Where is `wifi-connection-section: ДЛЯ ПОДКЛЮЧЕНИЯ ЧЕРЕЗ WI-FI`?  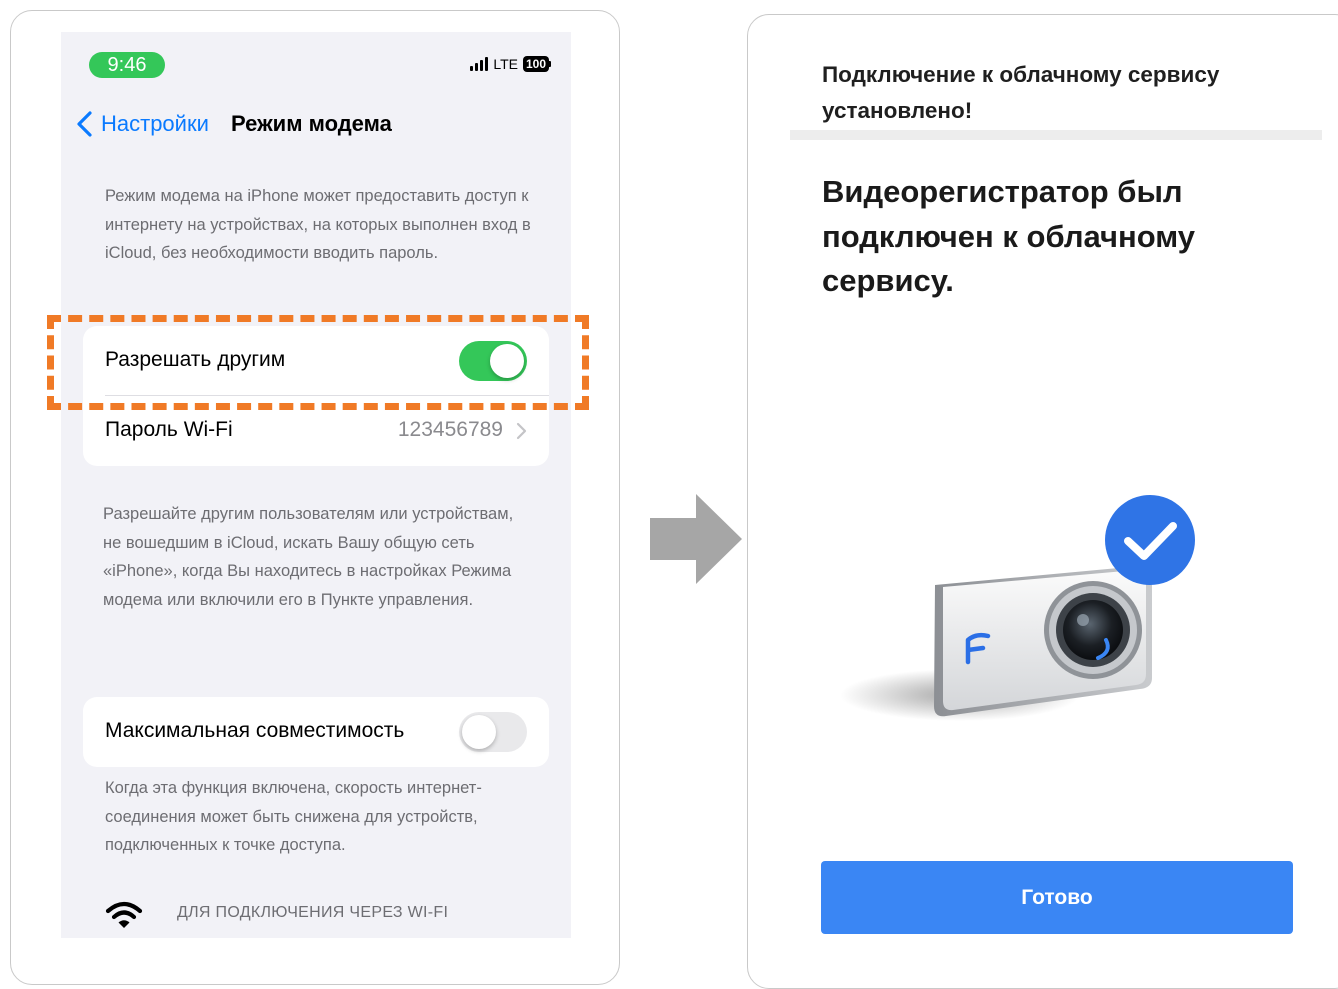
wifi-connection-section: ДЛЯ ПОДКЛЮЧЕНИЯ ЧЕРЕЗ WI-FI is located at coordinates (316, 915).